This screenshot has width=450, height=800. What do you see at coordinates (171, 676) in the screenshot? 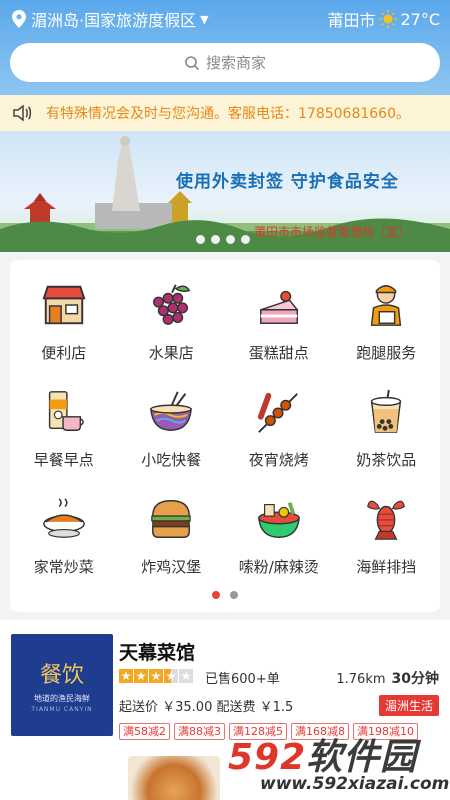
I see `half-star-icon: ★` at bounding box center [171, 676].